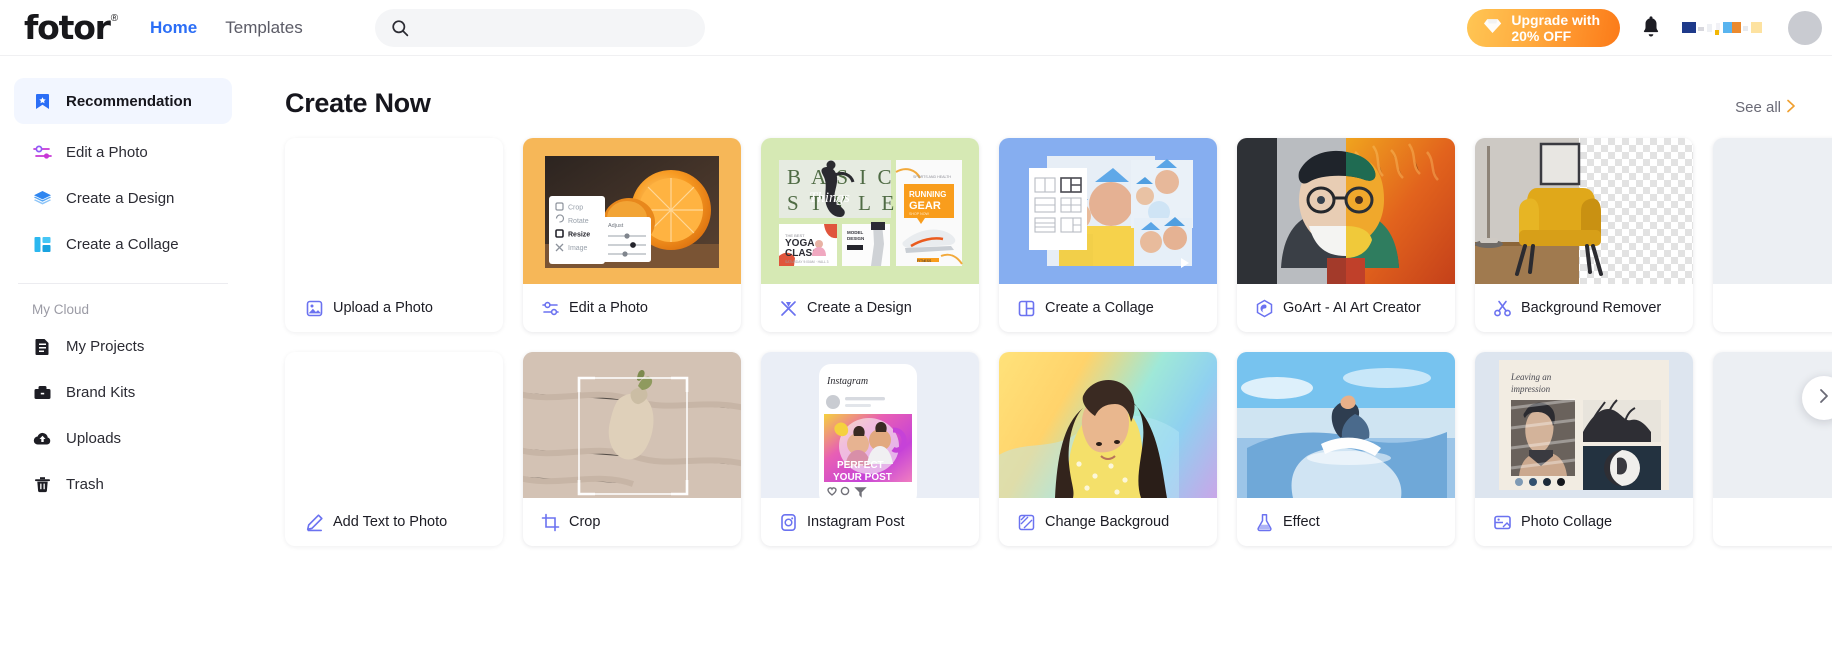 The height and width of the screenshot is (671, 1832). Describe the element at coordinates (314, 308) in the screenshot. I see `upload-image-icon` at that location.